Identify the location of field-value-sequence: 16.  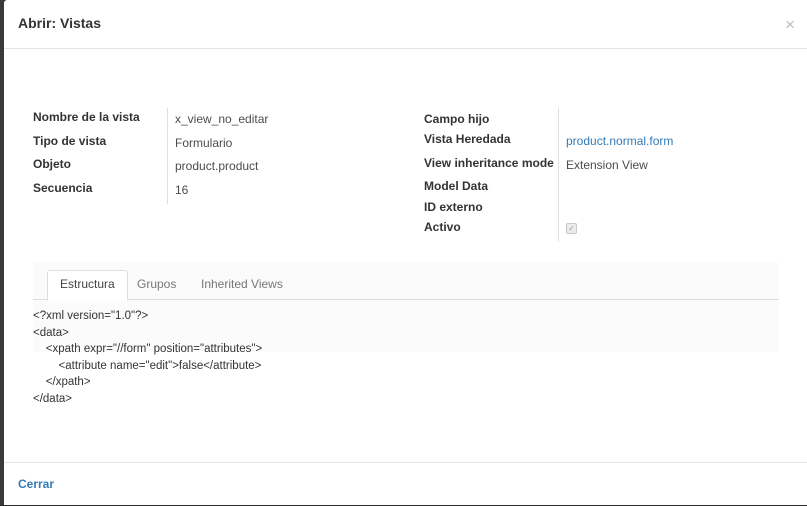
(181, 190).